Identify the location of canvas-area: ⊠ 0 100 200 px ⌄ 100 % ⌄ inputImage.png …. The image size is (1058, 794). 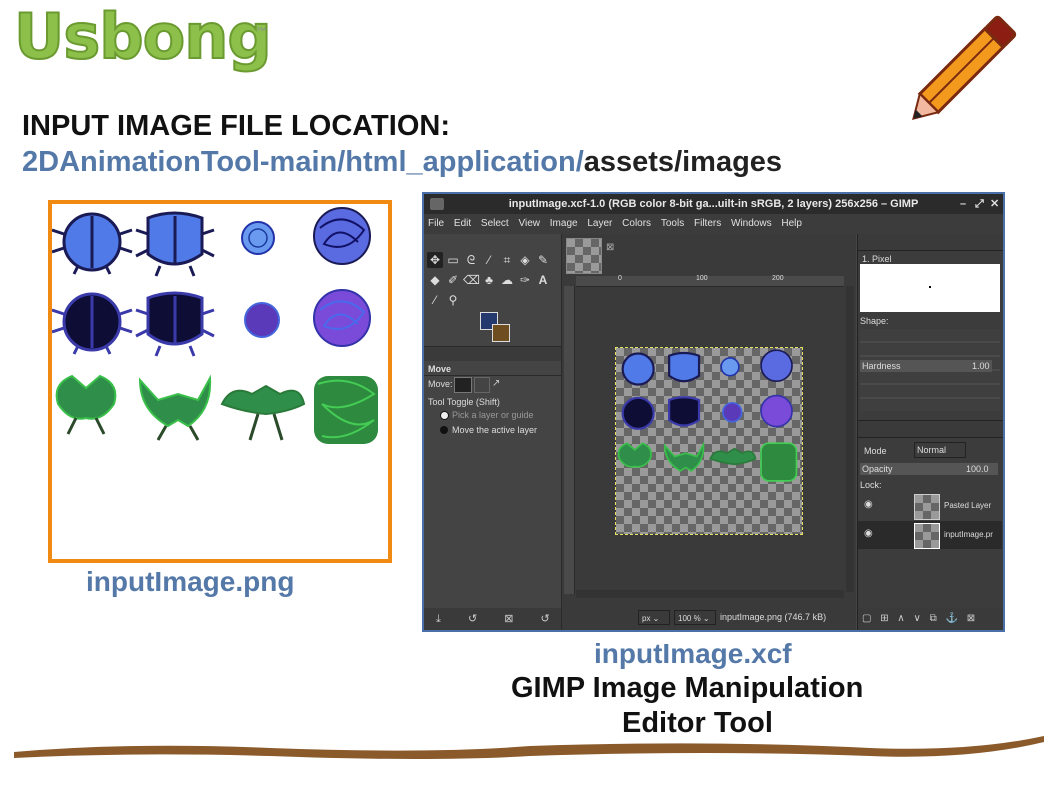
(709, 432).